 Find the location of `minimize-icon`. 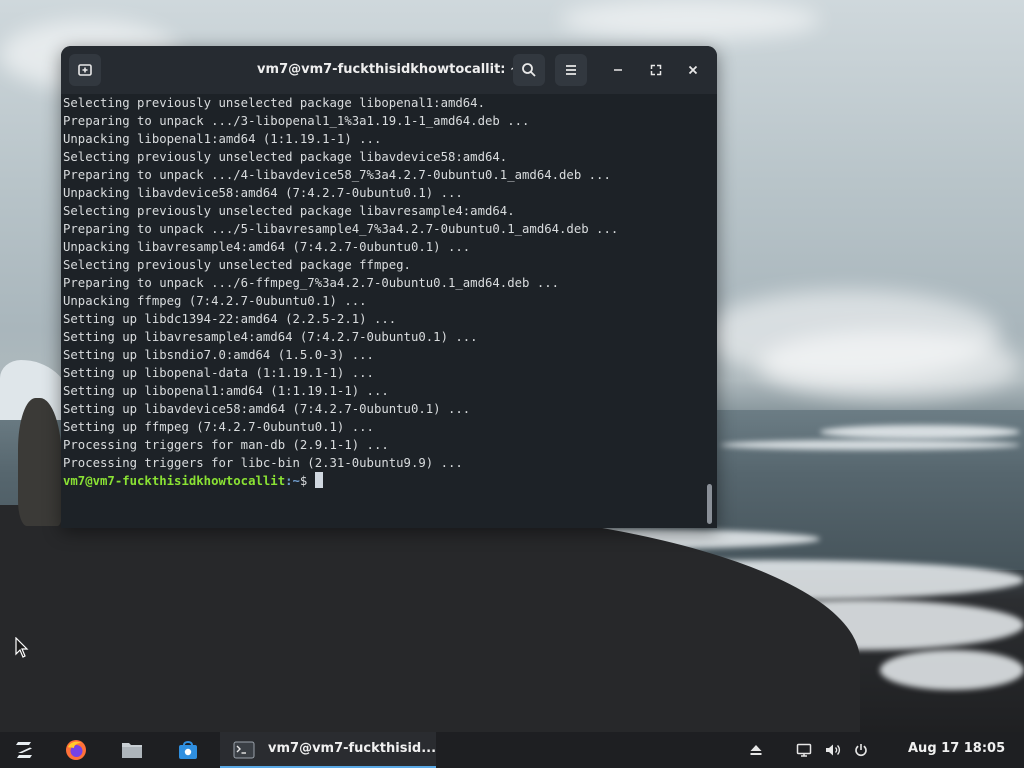

minimize-icon is located at coordinates (618, 70).